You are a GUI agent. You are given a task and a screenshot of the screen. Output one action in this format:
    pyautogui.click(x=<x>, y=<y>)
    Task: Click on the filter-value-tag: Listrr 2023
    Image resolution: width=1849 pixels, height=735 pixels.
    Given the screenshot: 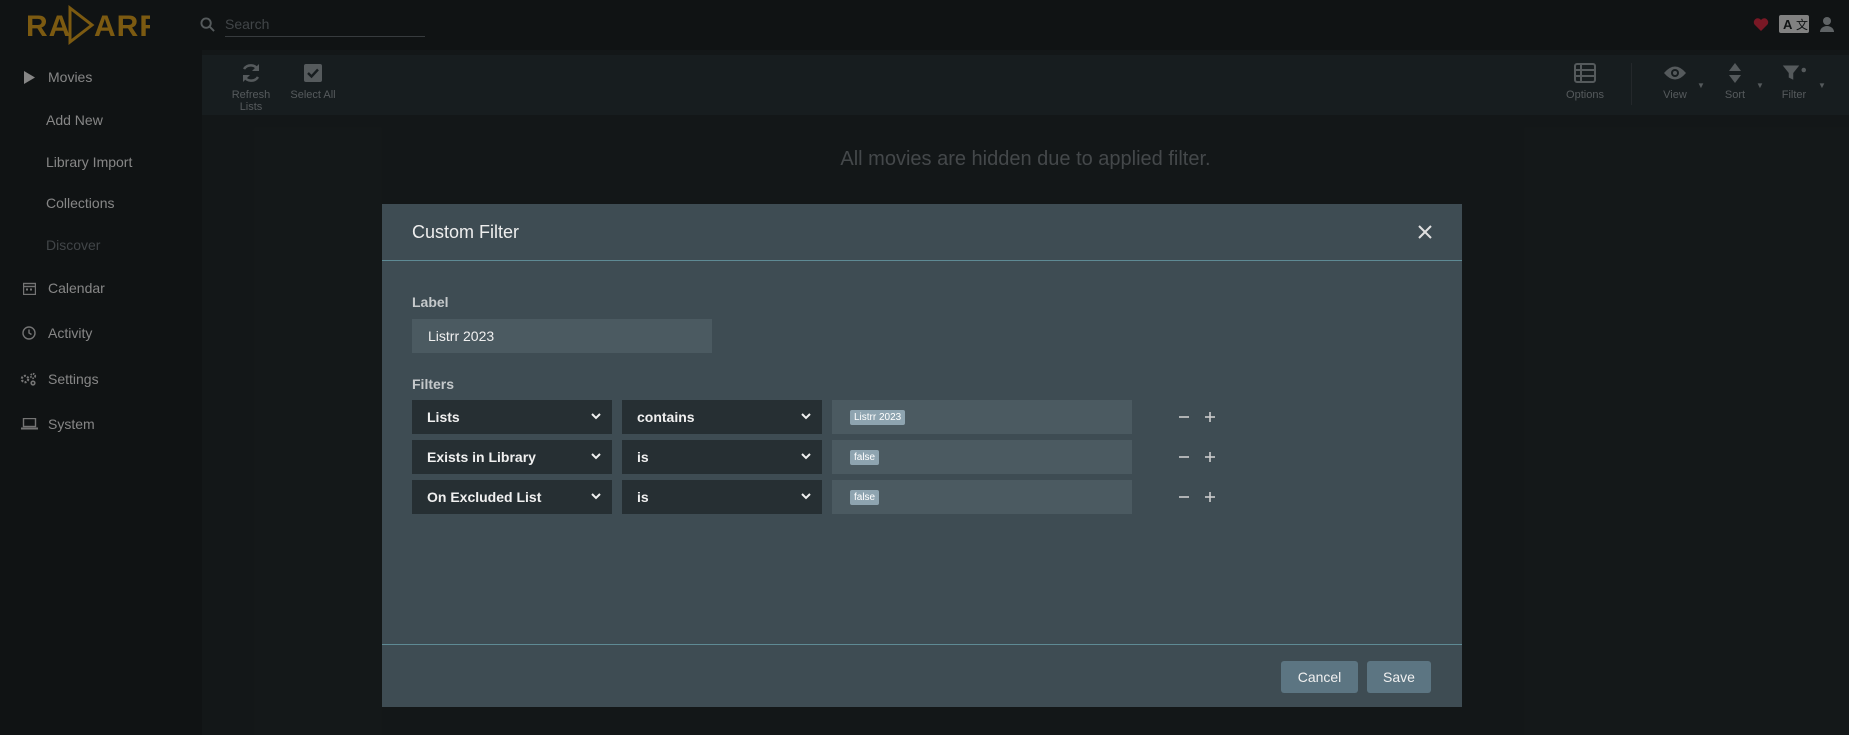 What is the action you would take?
    pyautogui.click(x=878, y=417)
    